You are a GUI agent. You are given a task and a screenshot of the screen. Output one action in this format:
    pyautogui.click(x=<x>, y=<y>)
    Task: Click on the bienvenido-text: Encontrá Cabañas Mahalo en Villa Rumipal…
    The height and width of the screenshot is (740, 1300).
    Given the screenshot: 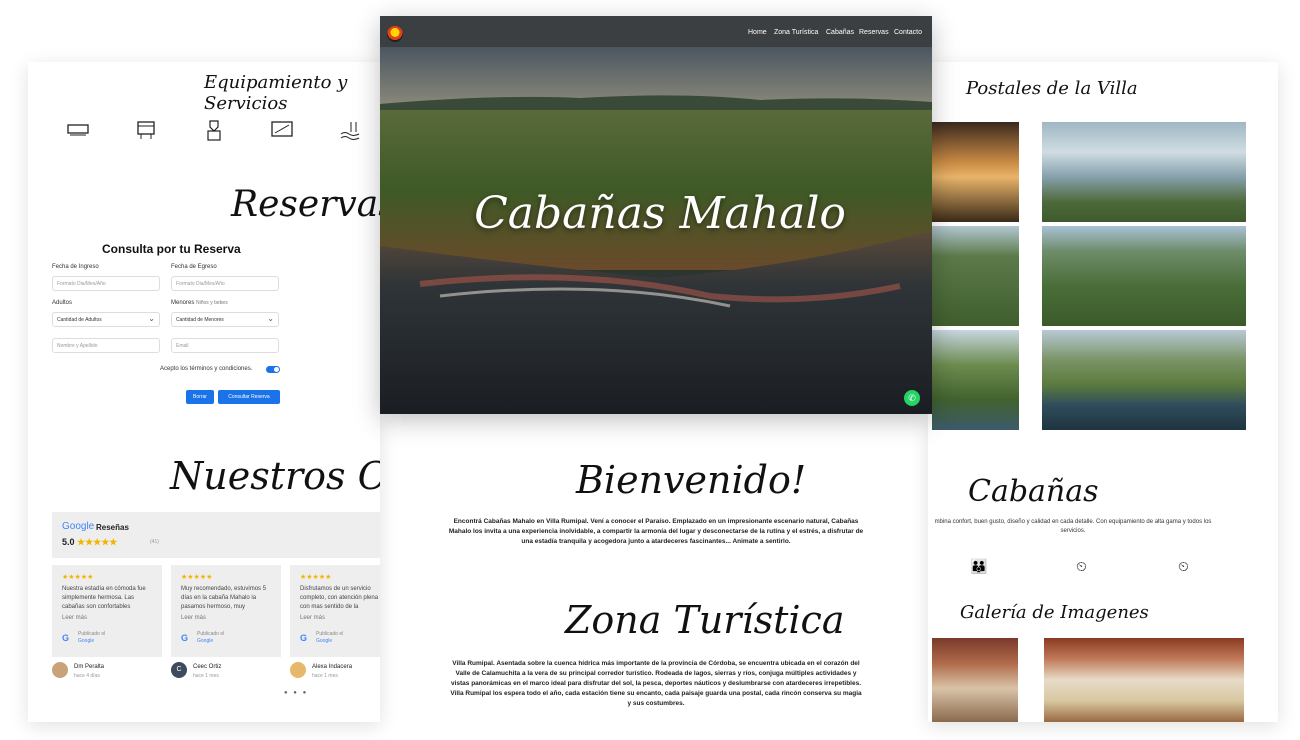 What is the action you would take?
    pyautogui.click(x=656, y=531)
    